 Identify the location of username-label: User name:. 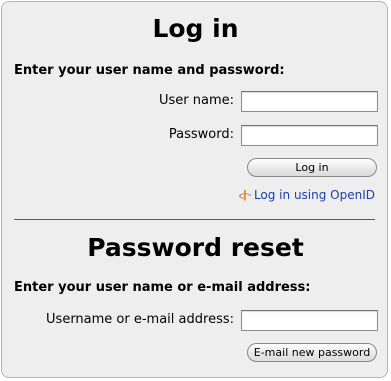
(196, 100).